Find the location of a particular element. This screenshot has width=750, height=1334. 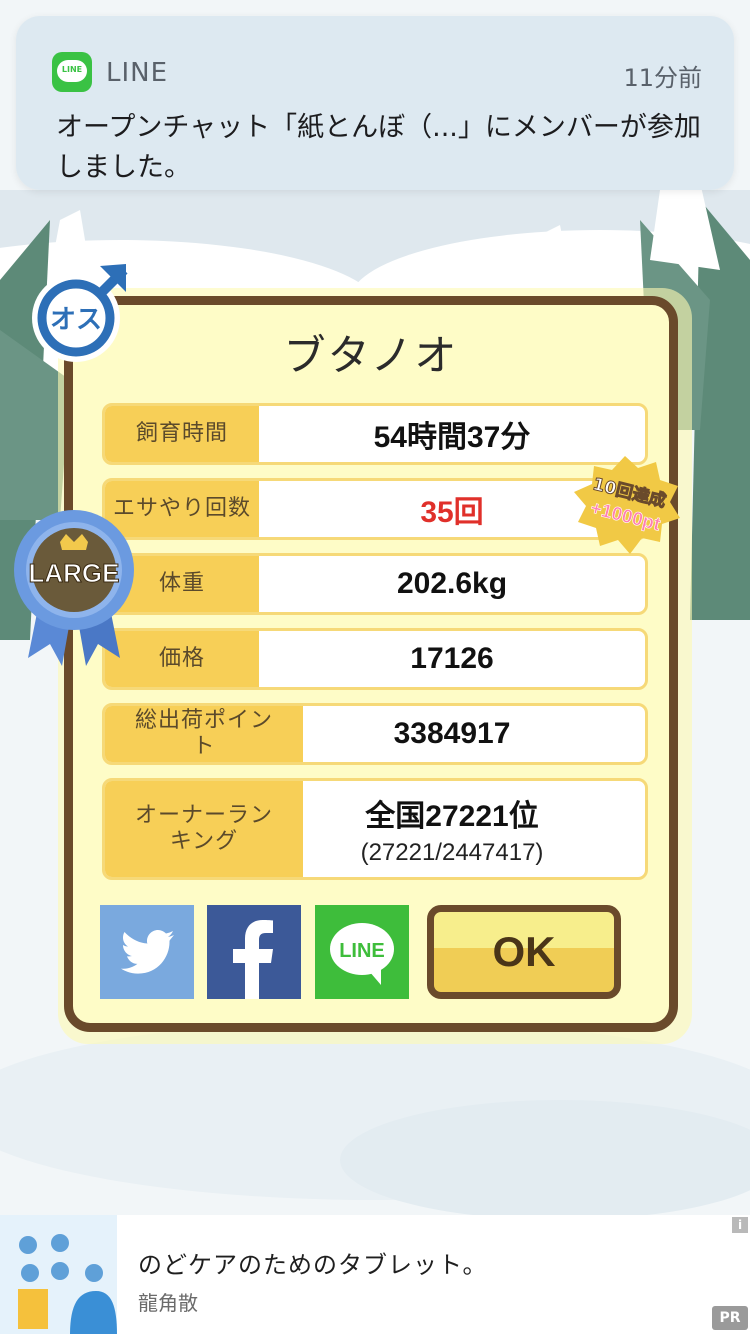

ad-sponsor: 龍角散 is located at coordinates (168, 1303).